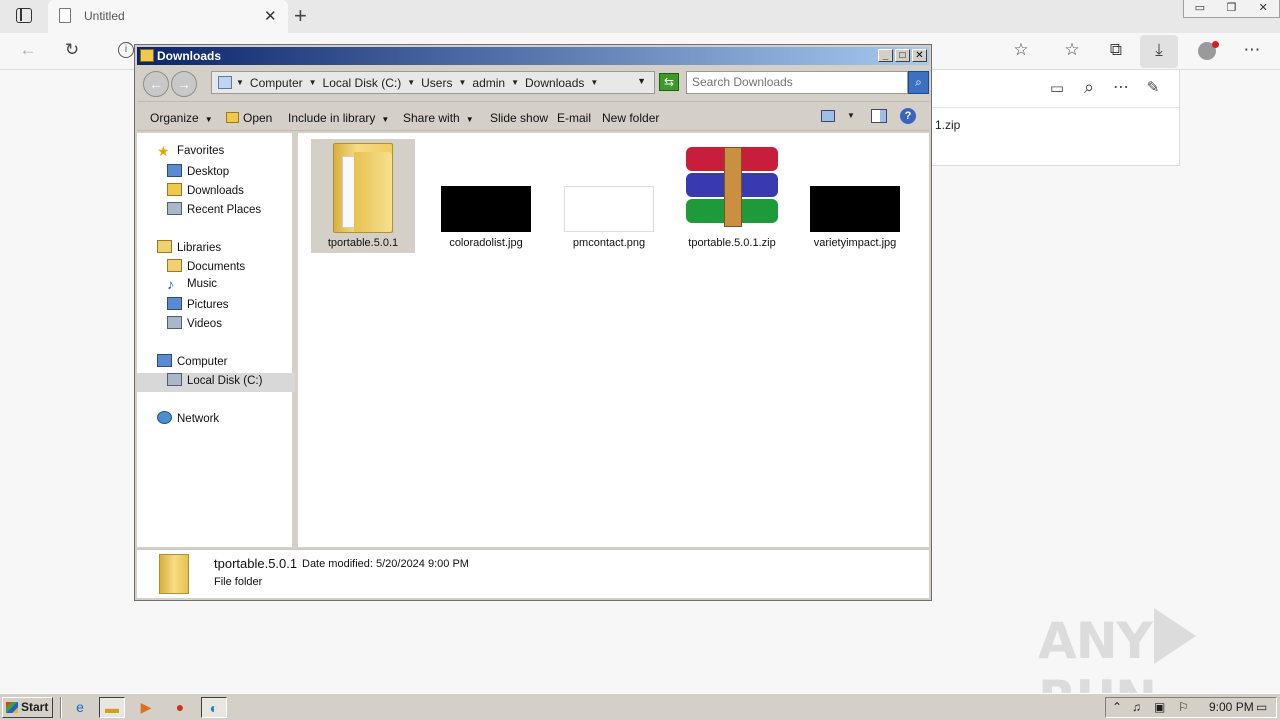  Describe the element at coordinates (168, 16) in the screenshot. I see `browser-tab: Untitled ✕` at that location.